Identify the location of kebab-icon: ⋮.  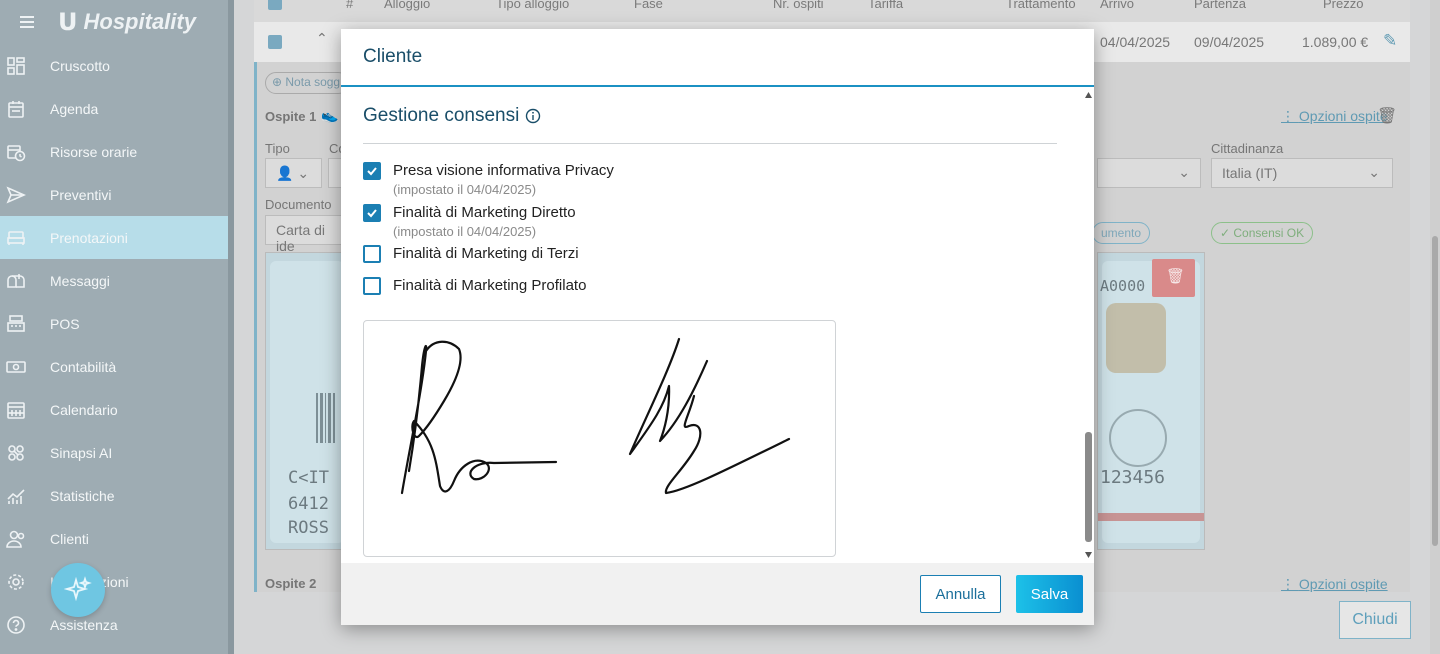
(1290, 116).